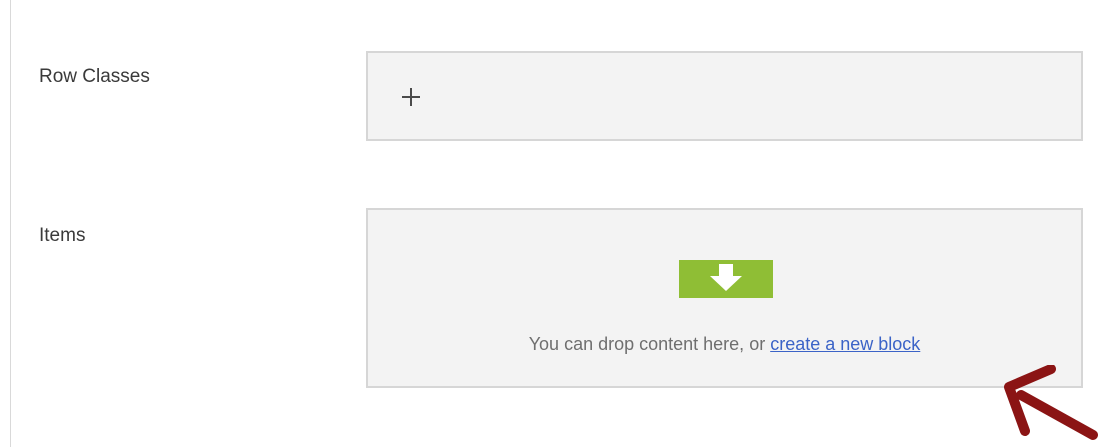 This screenshot has width=1107, height=447. Describe the element at coordinates (94, 76) in the screenshot. I see `row-classes-label: Row Classes` at that location.